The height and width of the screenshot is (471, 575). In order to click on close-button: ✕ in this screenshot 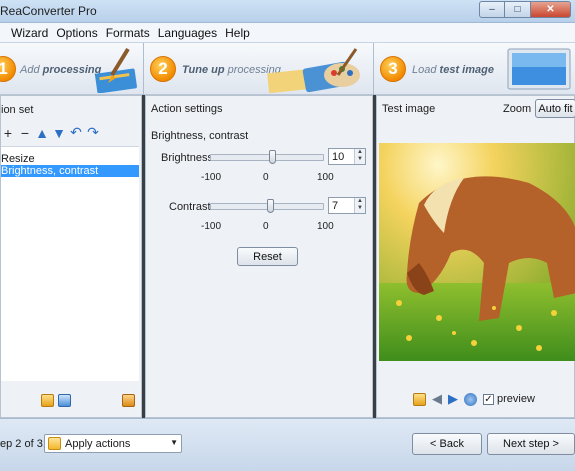, I will do `click(551, 9)`.